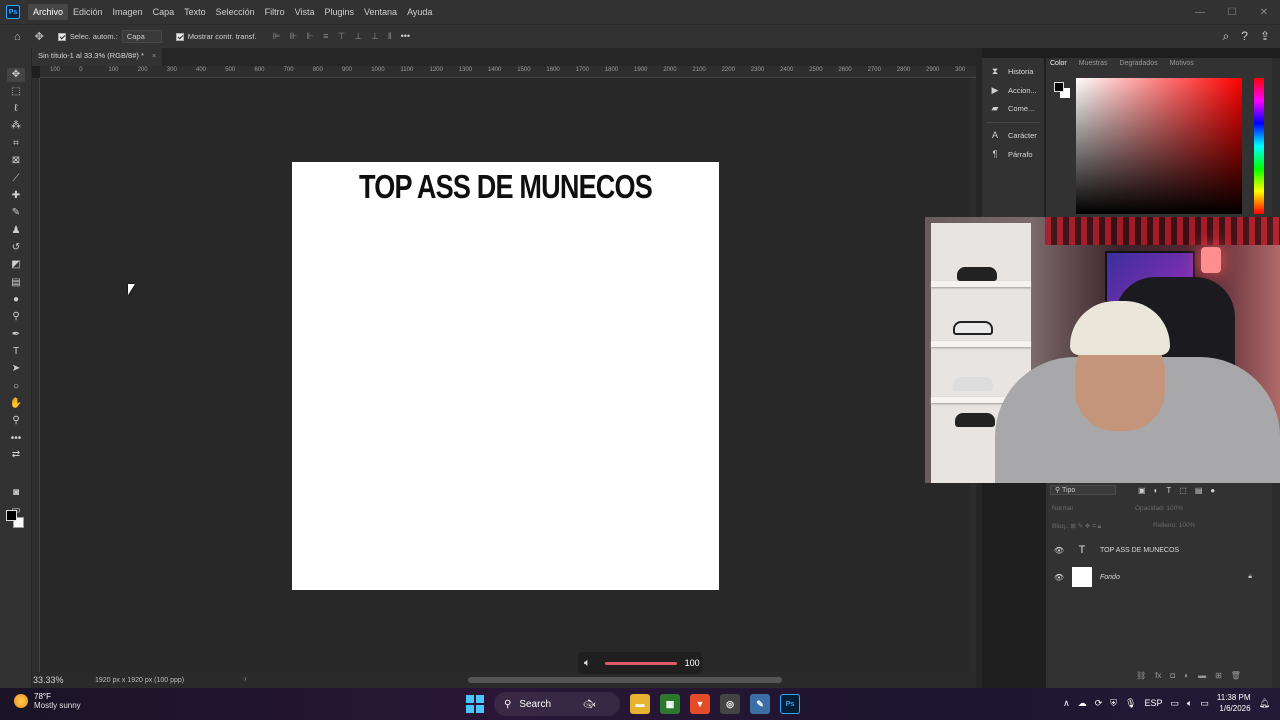  Describe the element at coordinates (790, 704) in the screenshot. I see `photoshop-taskbar-icon: Ps` at that location.